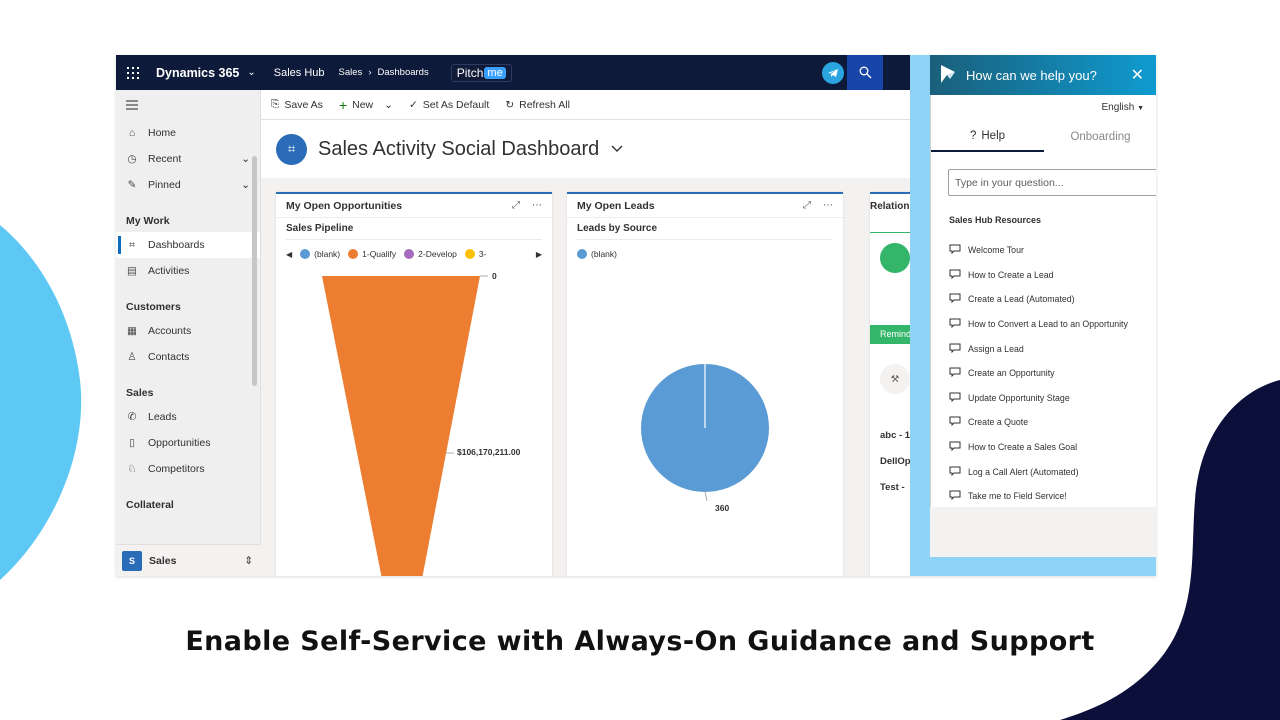 The image size is (1280, 720). Describe the element at coordinates (133, 72) in the screenshot. I see `app-launcher-icon` at that location.